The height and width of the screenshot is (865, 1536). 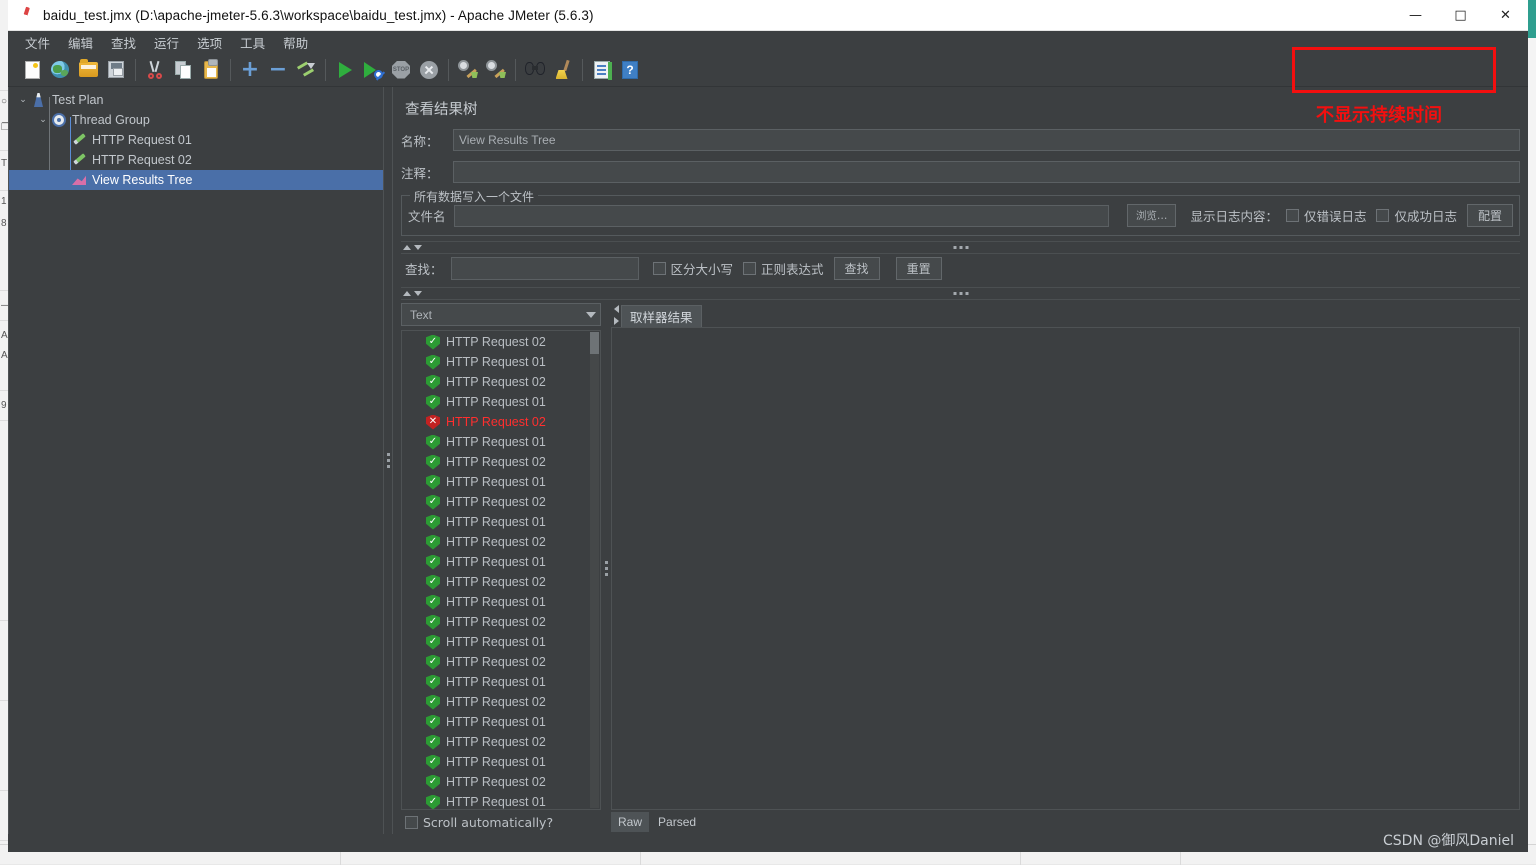 I want to click on scroll-automatically-label: Scroll automatically?, so click(x=488, y=822).